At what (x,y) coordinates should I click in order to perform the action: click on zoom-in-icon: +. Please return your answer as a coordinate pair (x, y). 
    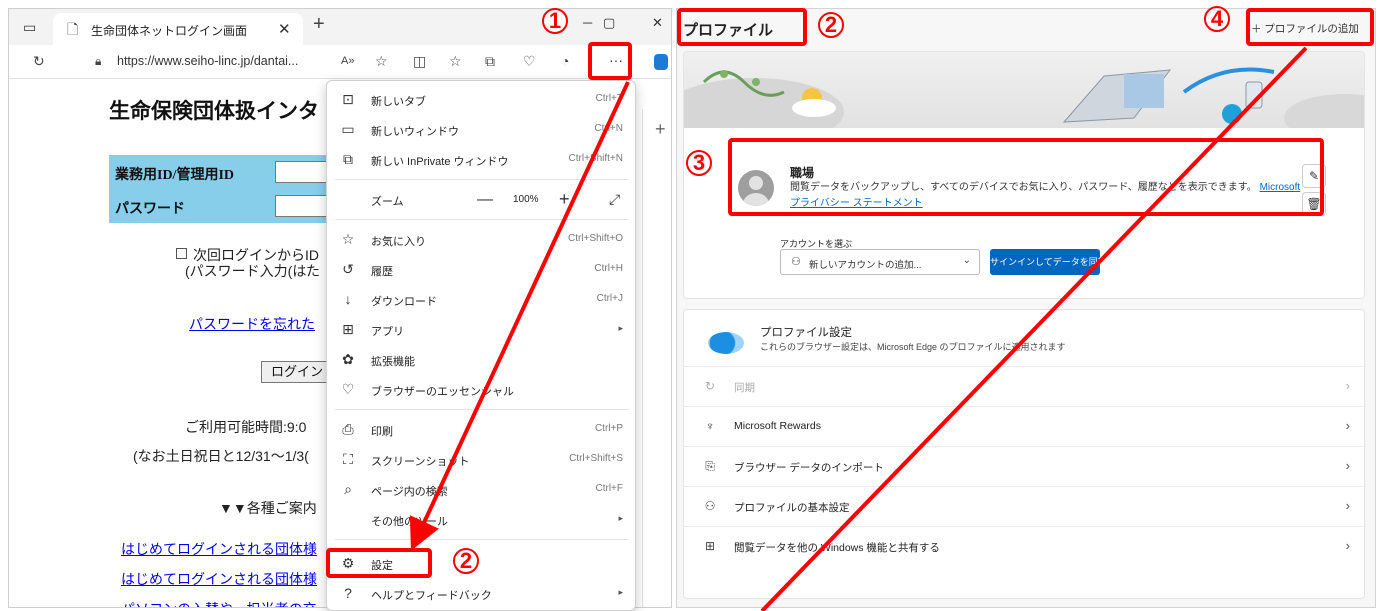
    Looking at the image, I should click on (564, 199).